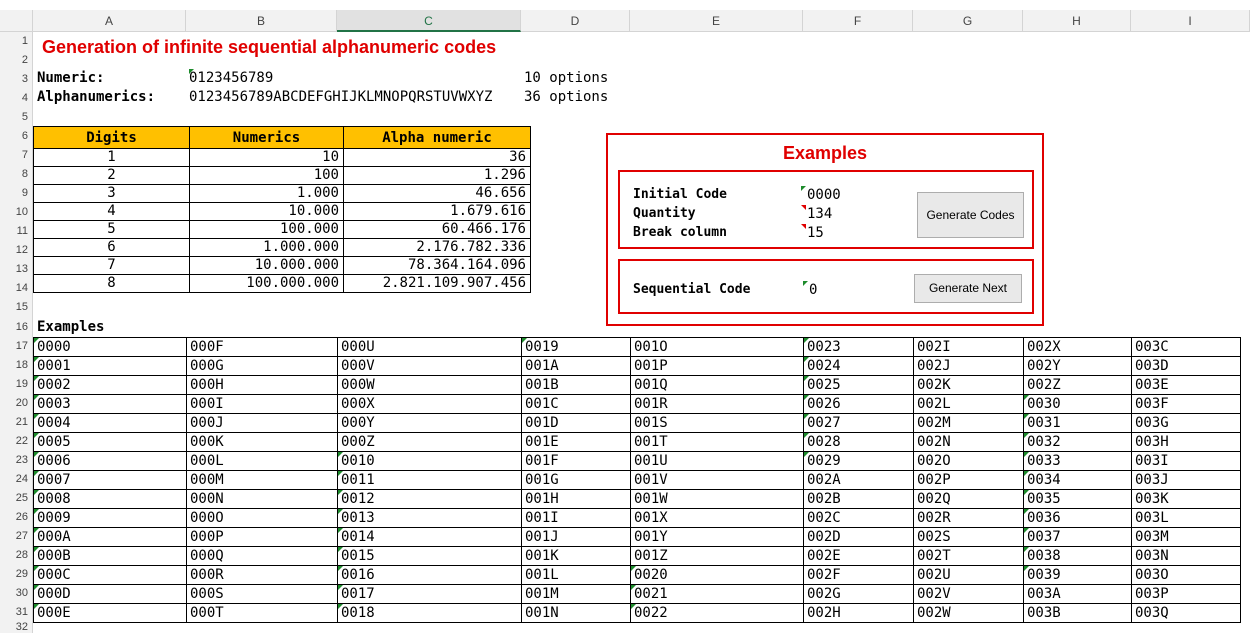 This screenshot has width=1250, height=633. I want to click on example-code-cell: 001Y, so click(717, 537).